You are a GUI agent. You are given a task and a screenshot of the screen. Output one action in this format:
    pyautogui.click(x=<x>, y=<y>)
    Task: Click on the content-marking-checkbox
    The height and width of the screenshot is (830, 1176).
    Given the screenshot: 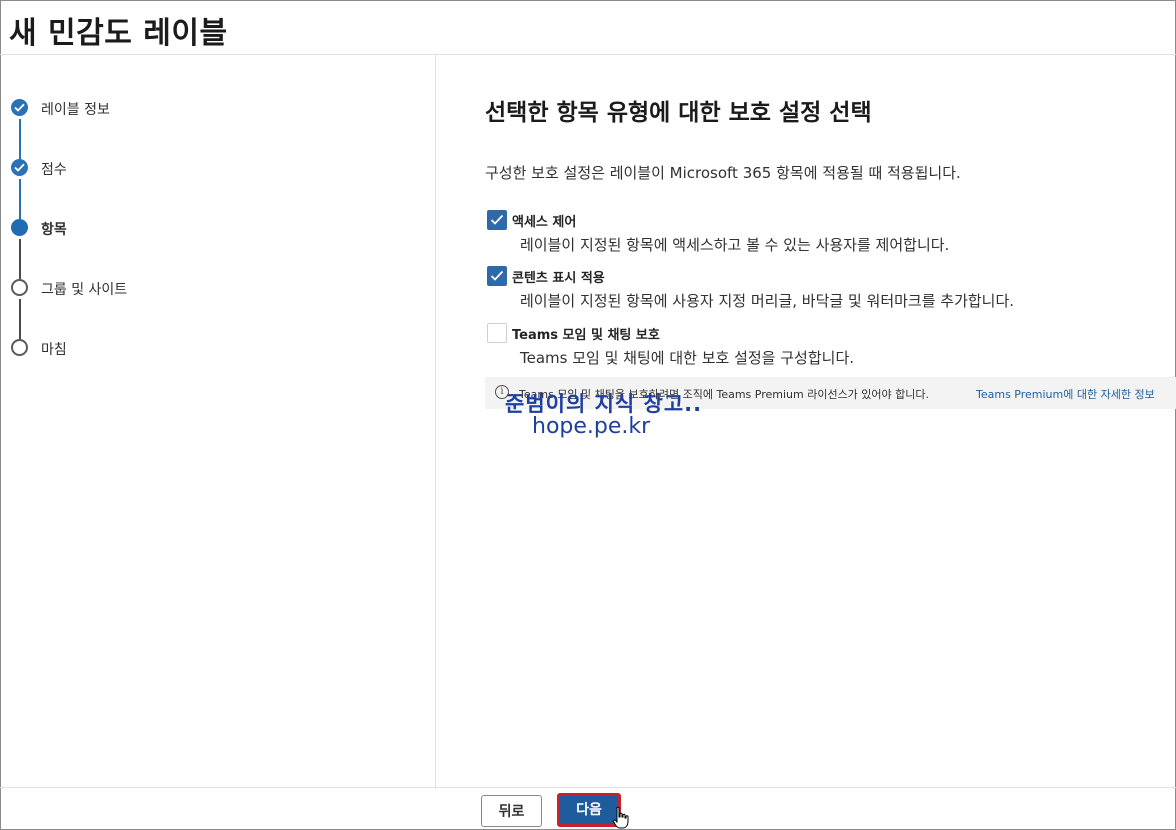 What is the action you would take?
    pyautogui.click(x=497, y=276)
    